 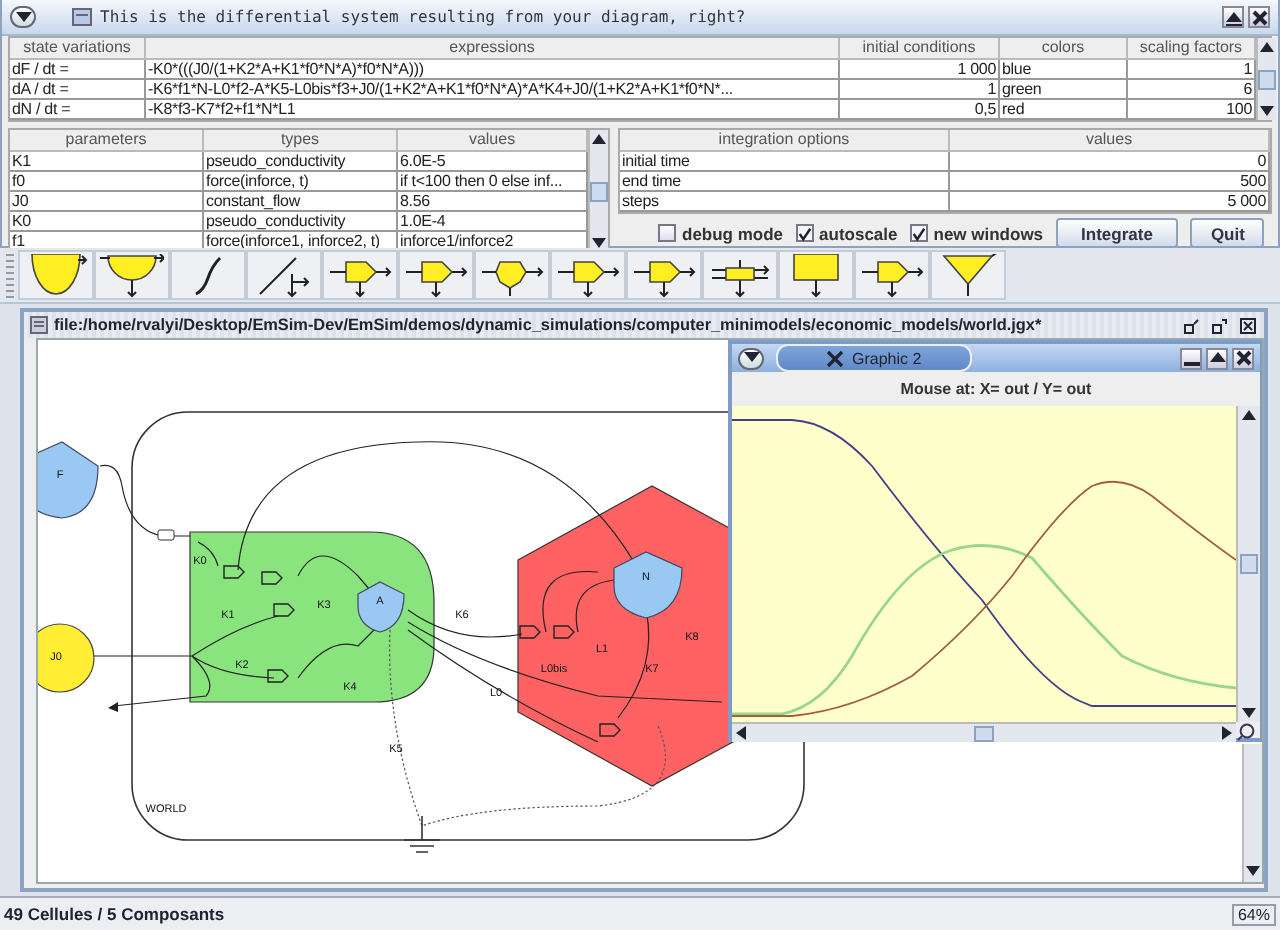 What do you see at coordinates (785, 141) in the screenshot?
I see `column-header: integration options` at bounding box center [785, 141].